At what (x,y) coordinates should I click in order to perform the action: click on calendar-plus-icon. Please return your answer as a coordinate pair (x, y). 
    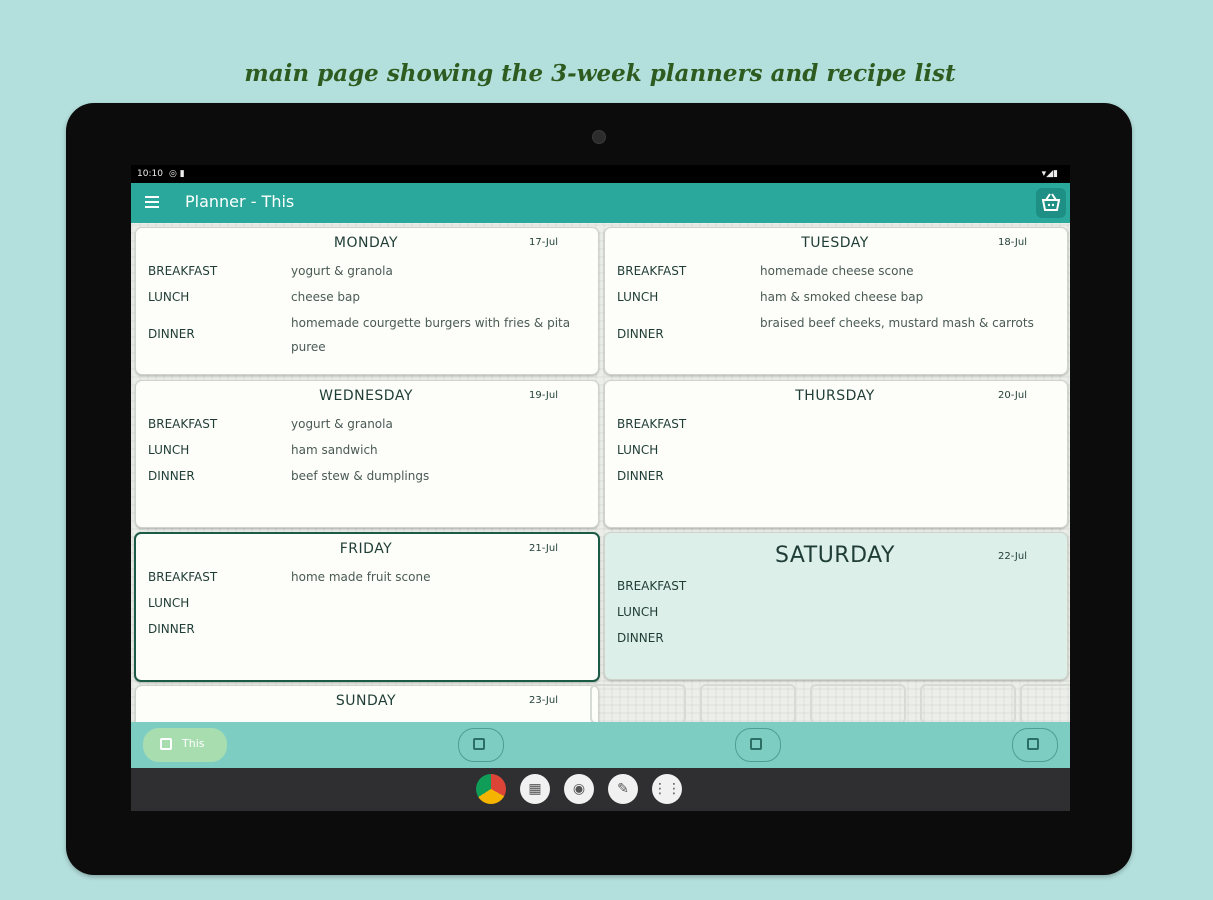
    Looking at the image, I should click on (479, 744).